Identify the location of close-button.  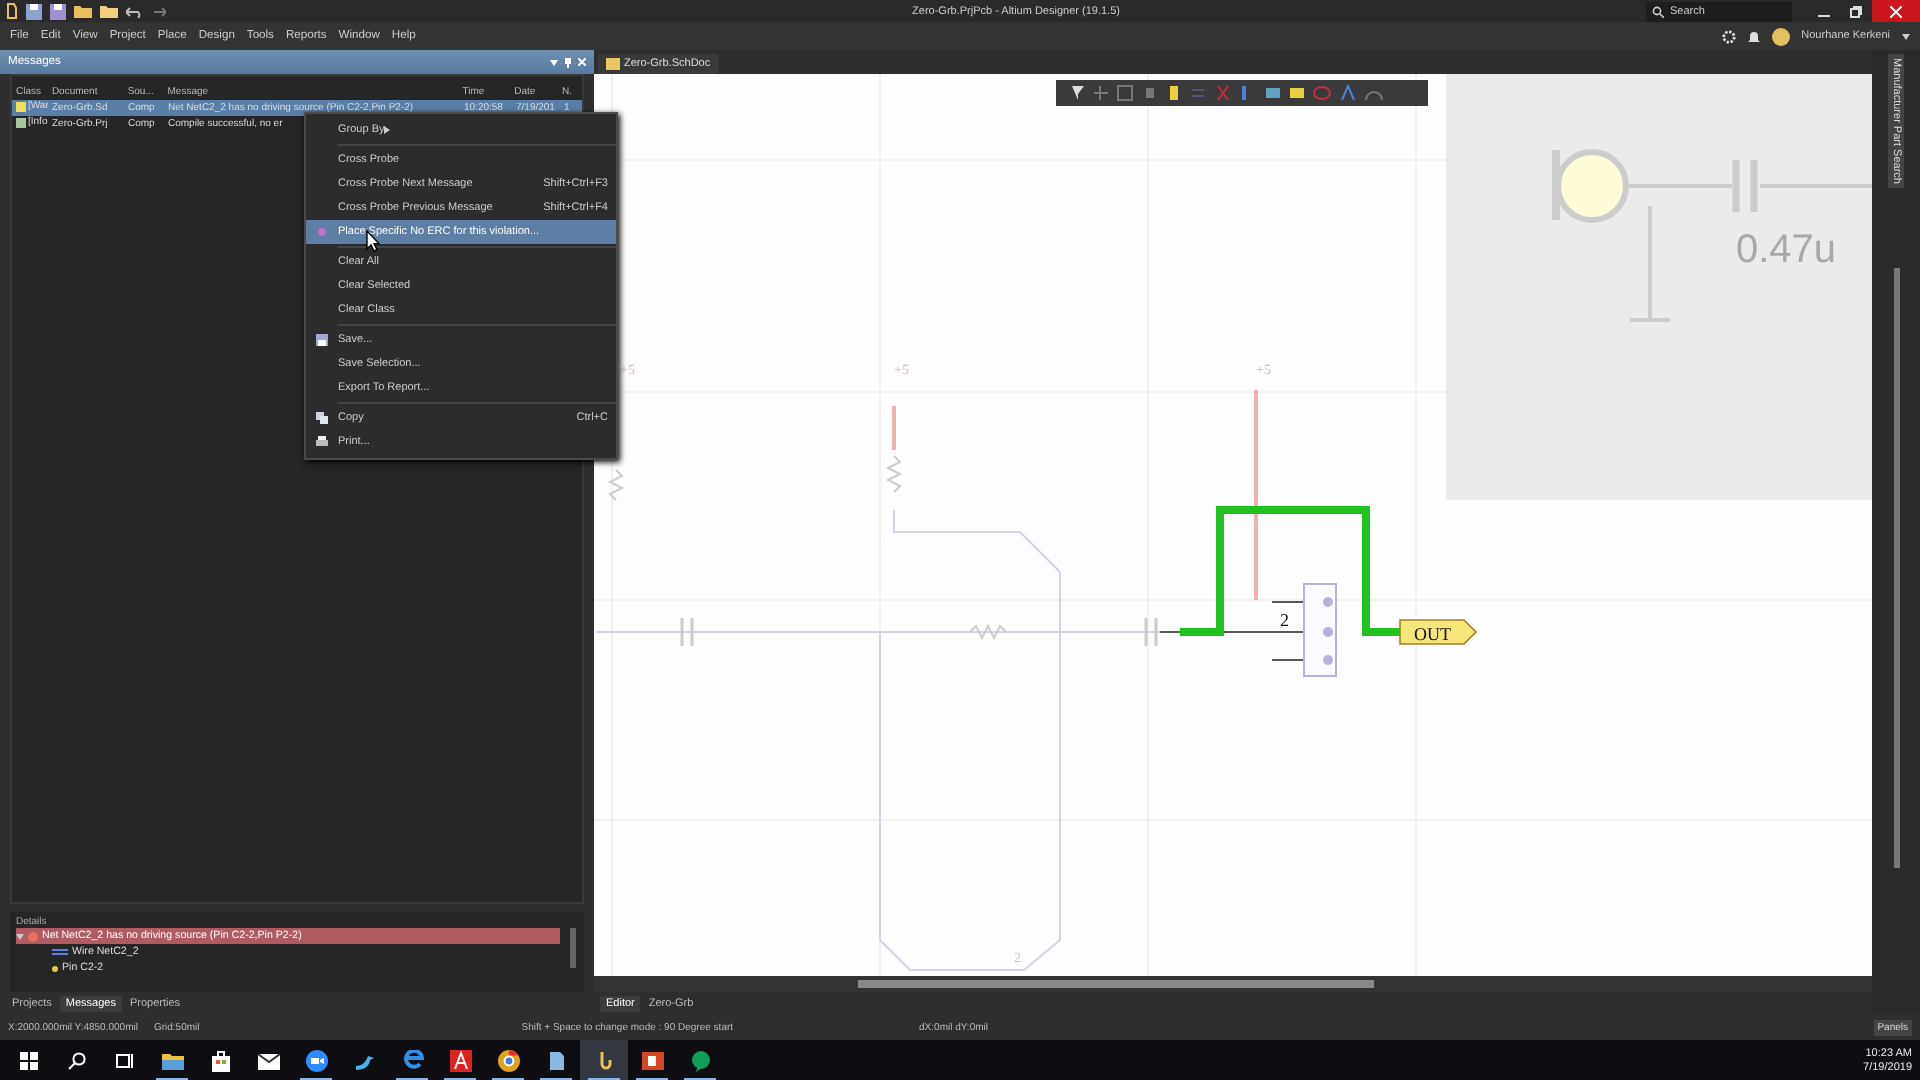
(1896, 11).